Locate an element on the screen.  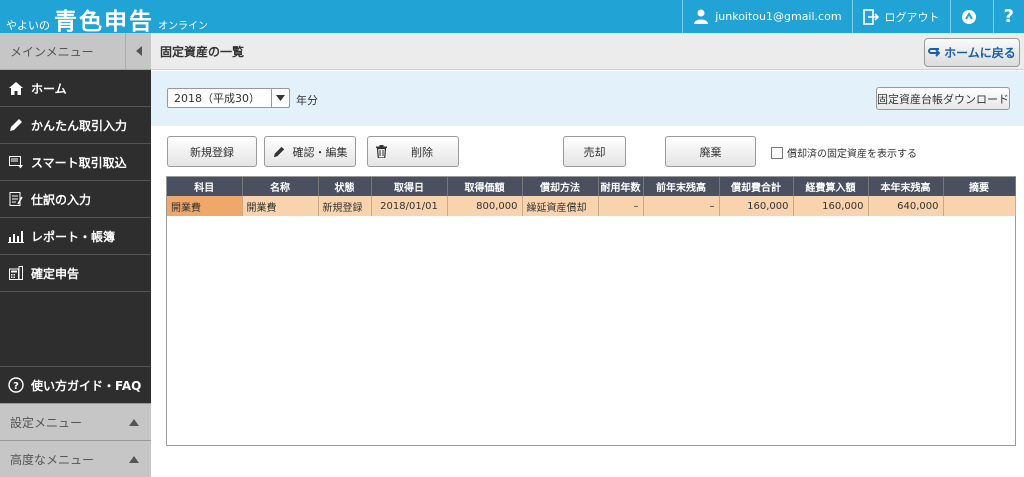
sidebar-item-label: 使い方ガイド・FAQ is located at coordinates (86, 385).